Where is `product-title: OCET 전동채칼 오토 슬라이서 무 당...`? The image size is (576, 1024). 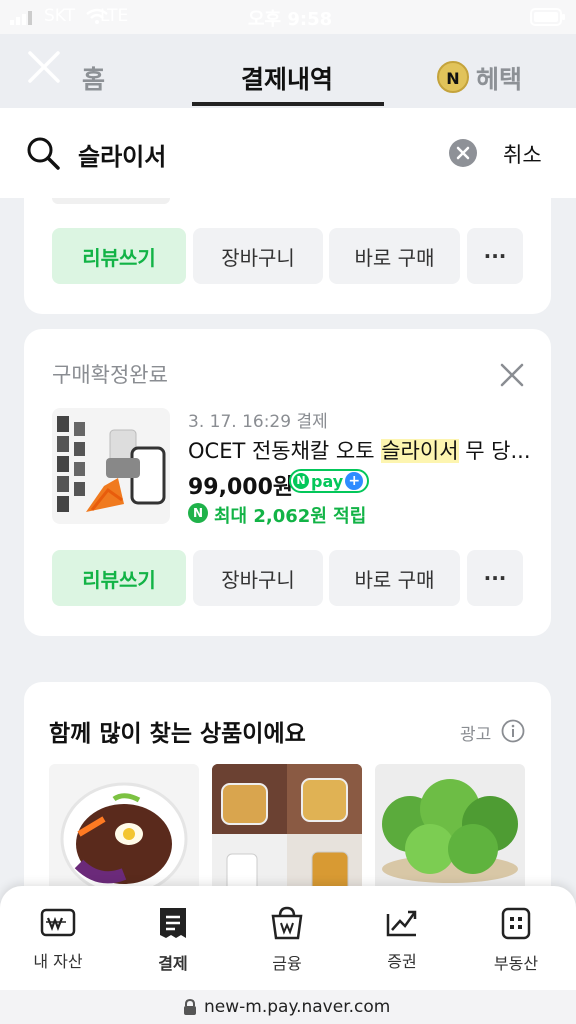
product-title: OCET 전동채칼 오토 슬라이서 무 당... is located at coordinates (359, 450).